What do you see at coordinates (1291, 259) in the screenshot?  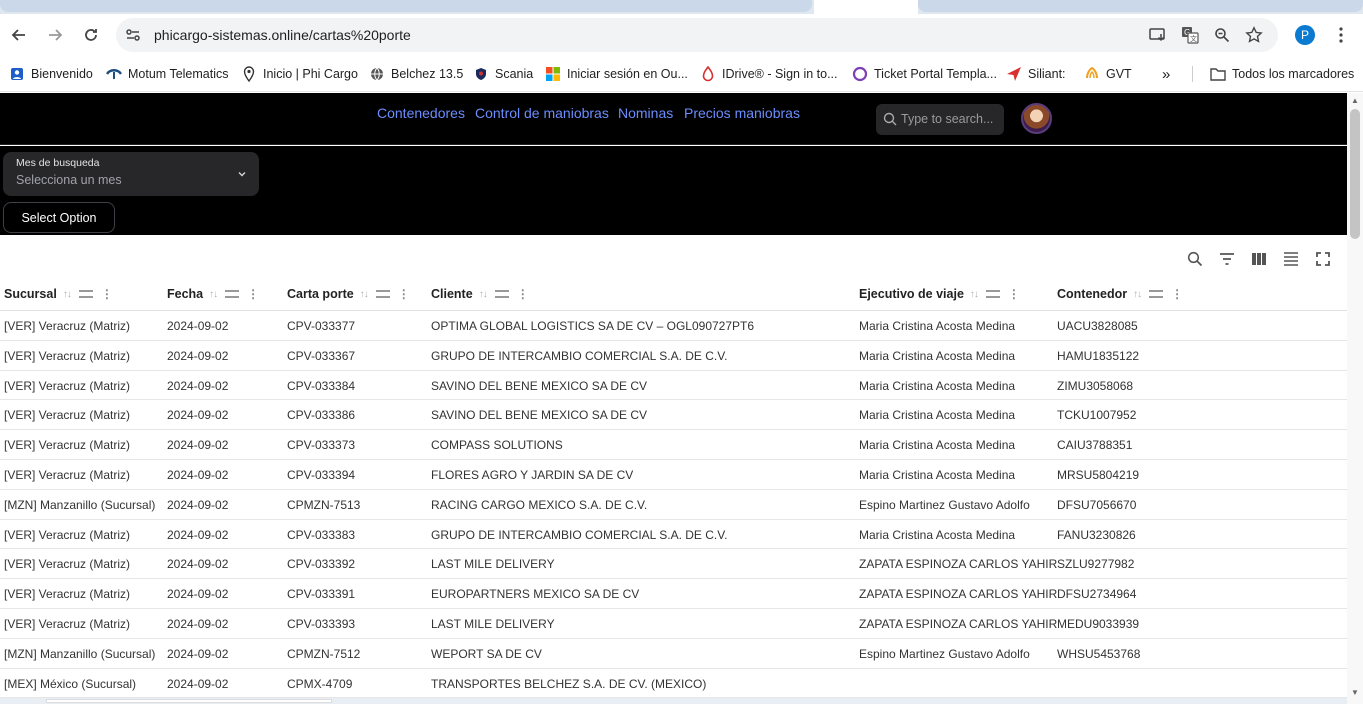 I see `density-icon` at bounding box center [1291, 259].